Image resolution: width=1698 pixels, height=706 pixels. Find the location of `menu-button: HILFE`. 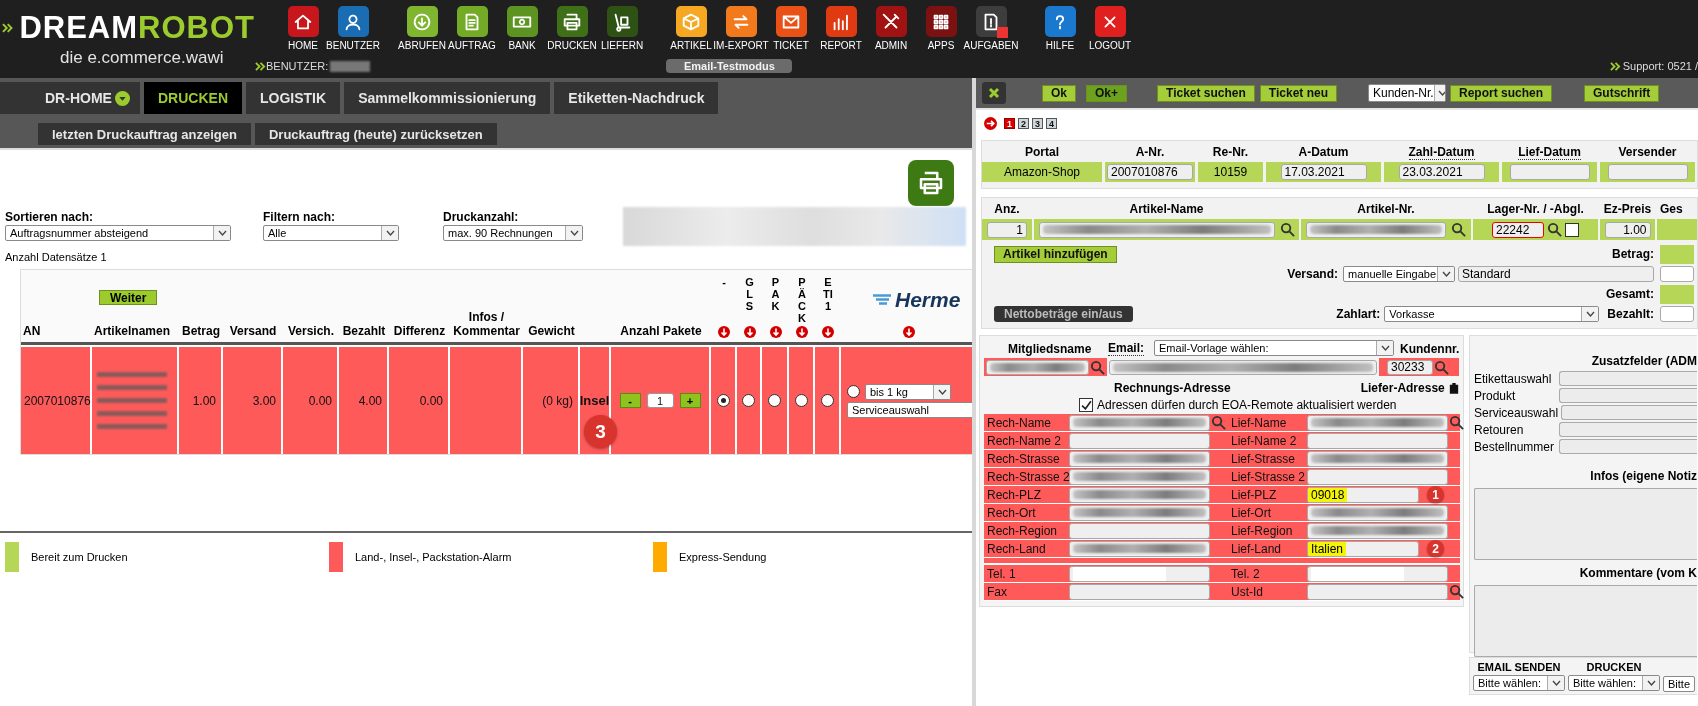

menu-button: HILFE is located at coordinates (1060, 28).